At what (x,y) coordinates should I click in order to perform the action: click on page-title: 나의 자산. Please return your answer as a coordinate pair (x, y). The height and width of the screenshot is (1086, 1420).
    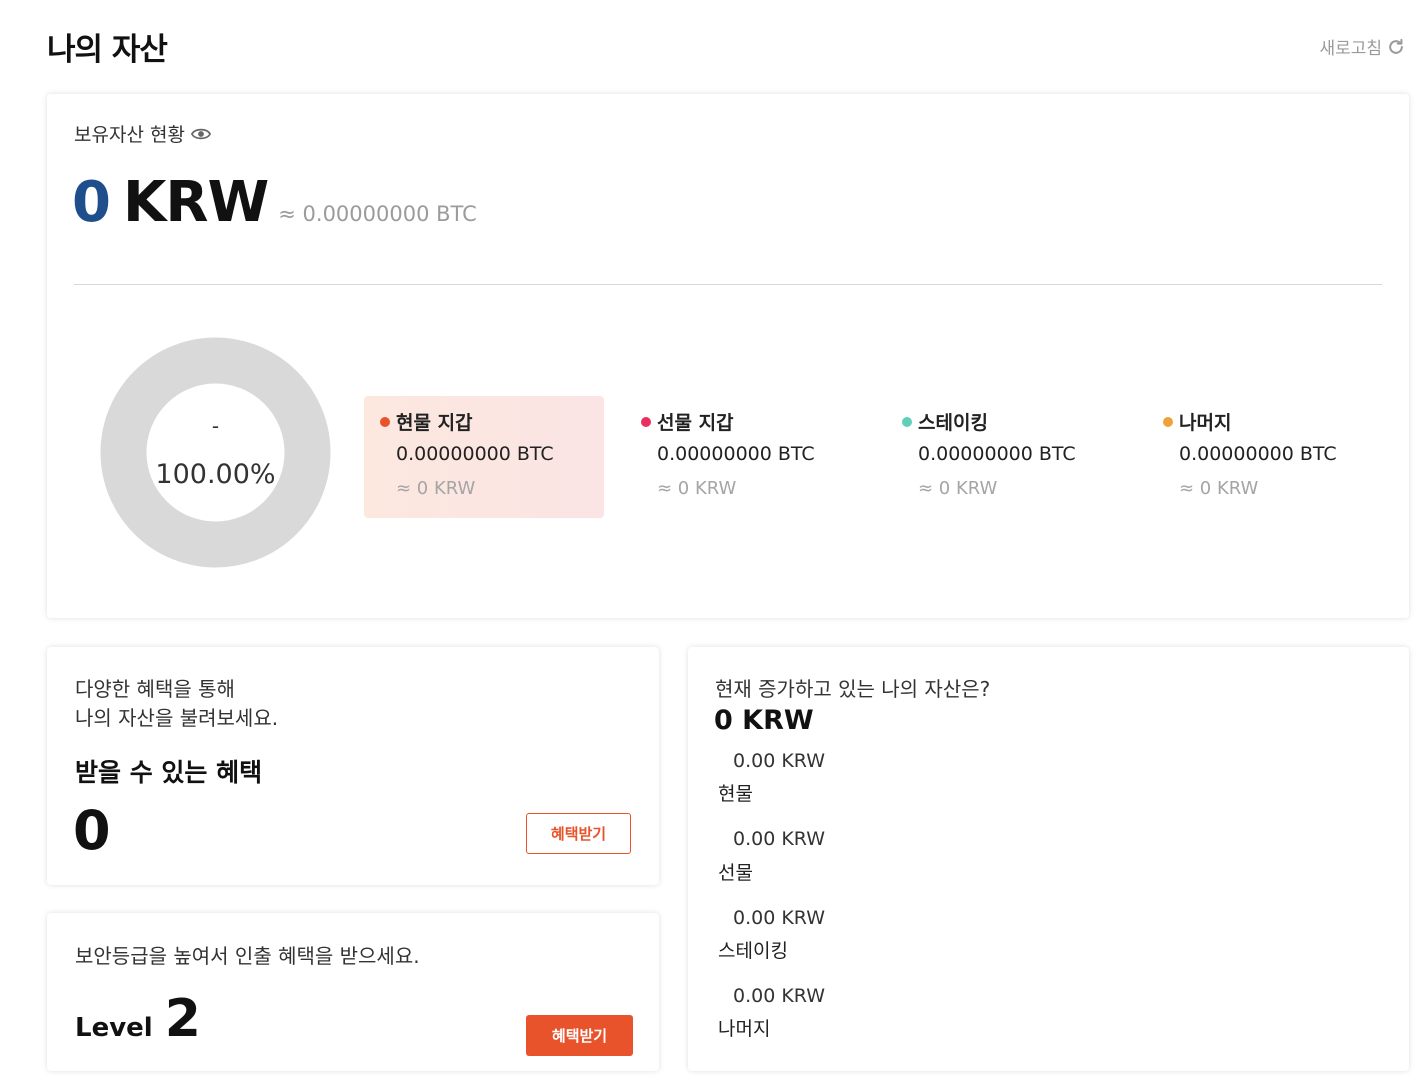
    Looking at the image, I should click on (107, 50).